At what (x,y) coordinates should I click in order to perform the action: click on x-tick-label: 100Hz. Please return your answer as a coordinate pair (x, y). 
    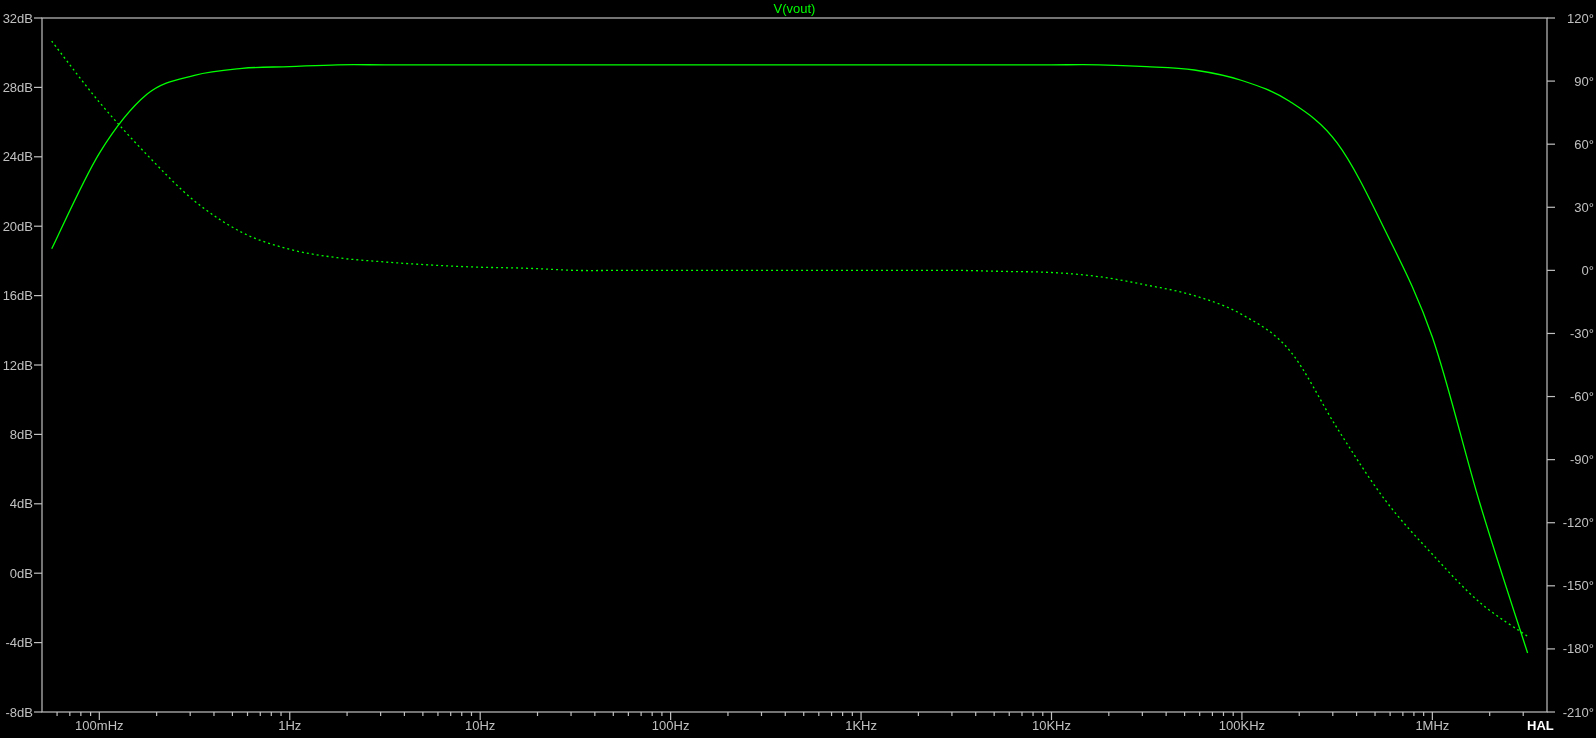
    Looking at the image, I should click on (670, 725).